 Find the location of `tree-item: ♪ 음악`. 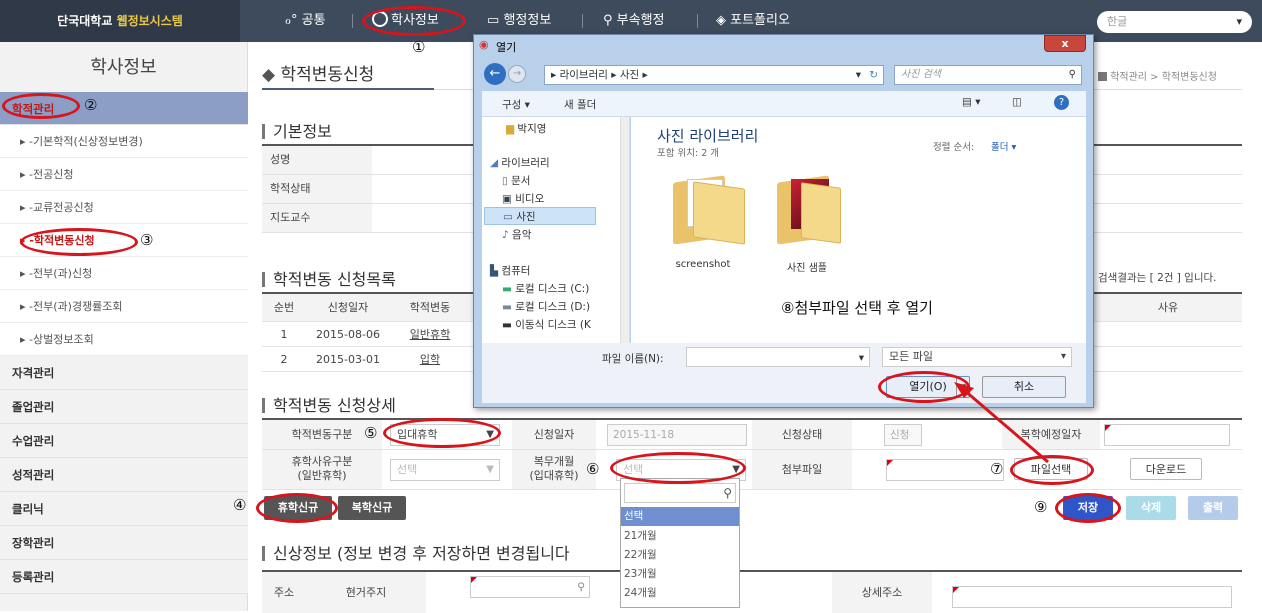

tree-item: ♪ 음악 is located at coordinates (516, 234).